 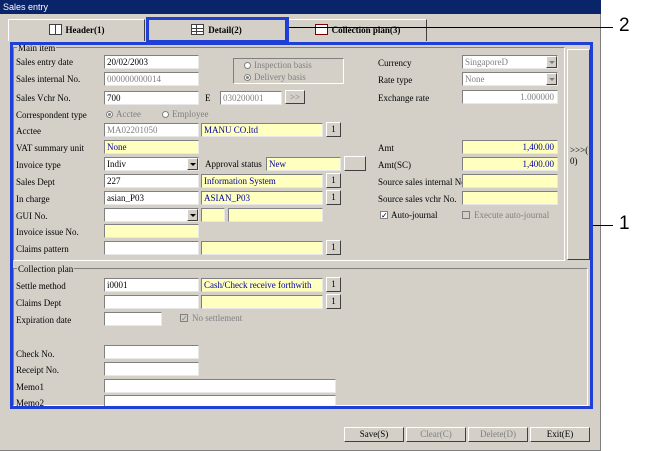 What do you see at coordinates (85, 30) in the screenshot?
I see `tab-header-label: Header(1)` at bounding box center [85, 30].